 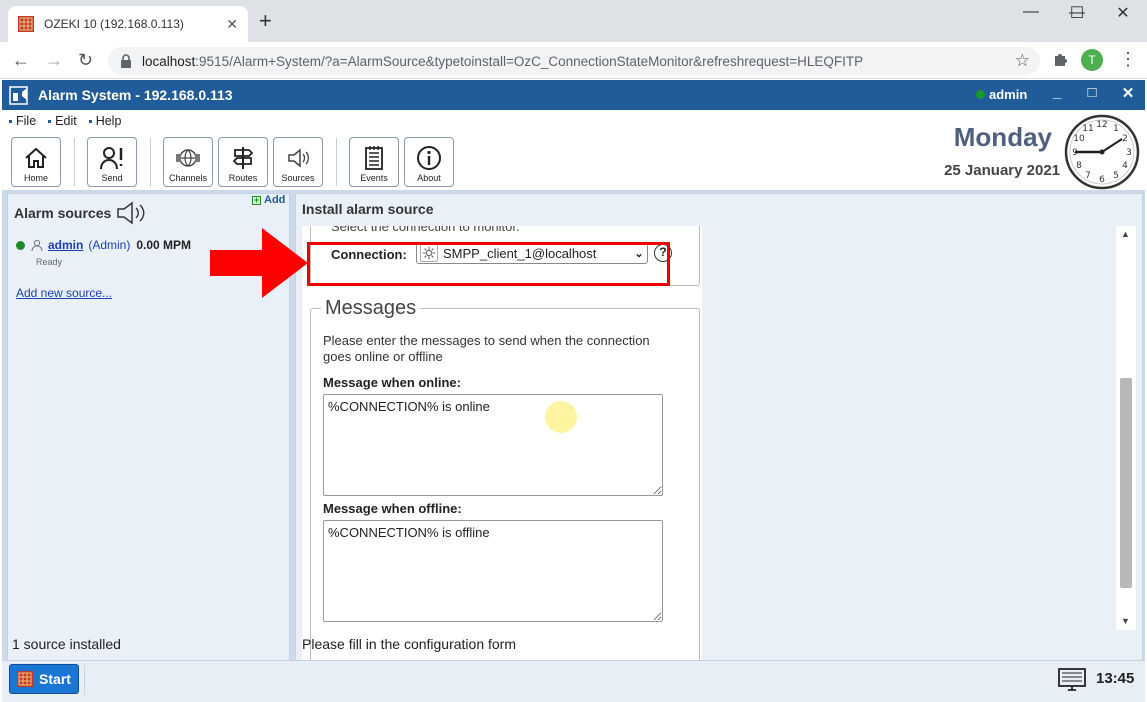 I want to click on profile-avatar: T, so click(x=1092, y=60).